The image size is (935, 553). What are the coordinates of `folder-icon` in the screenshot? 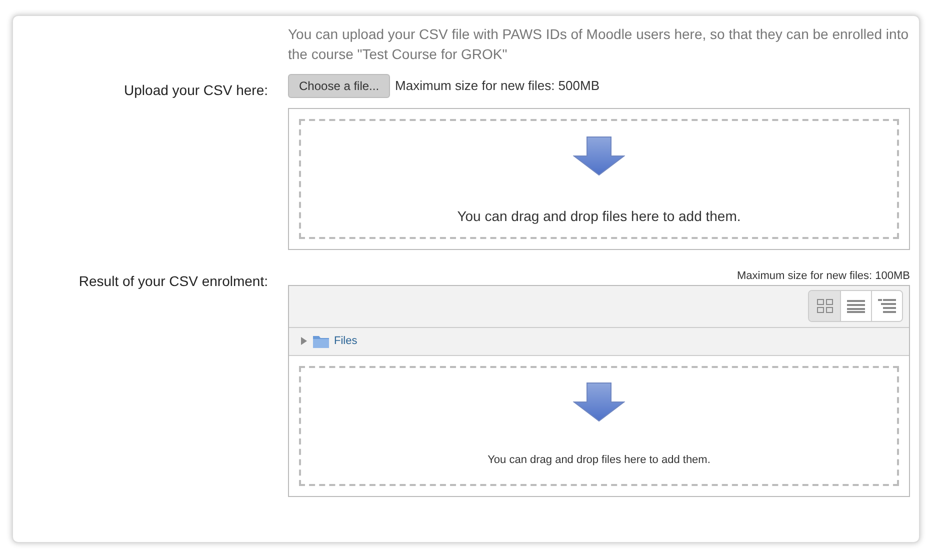 It's located at (321, 341).